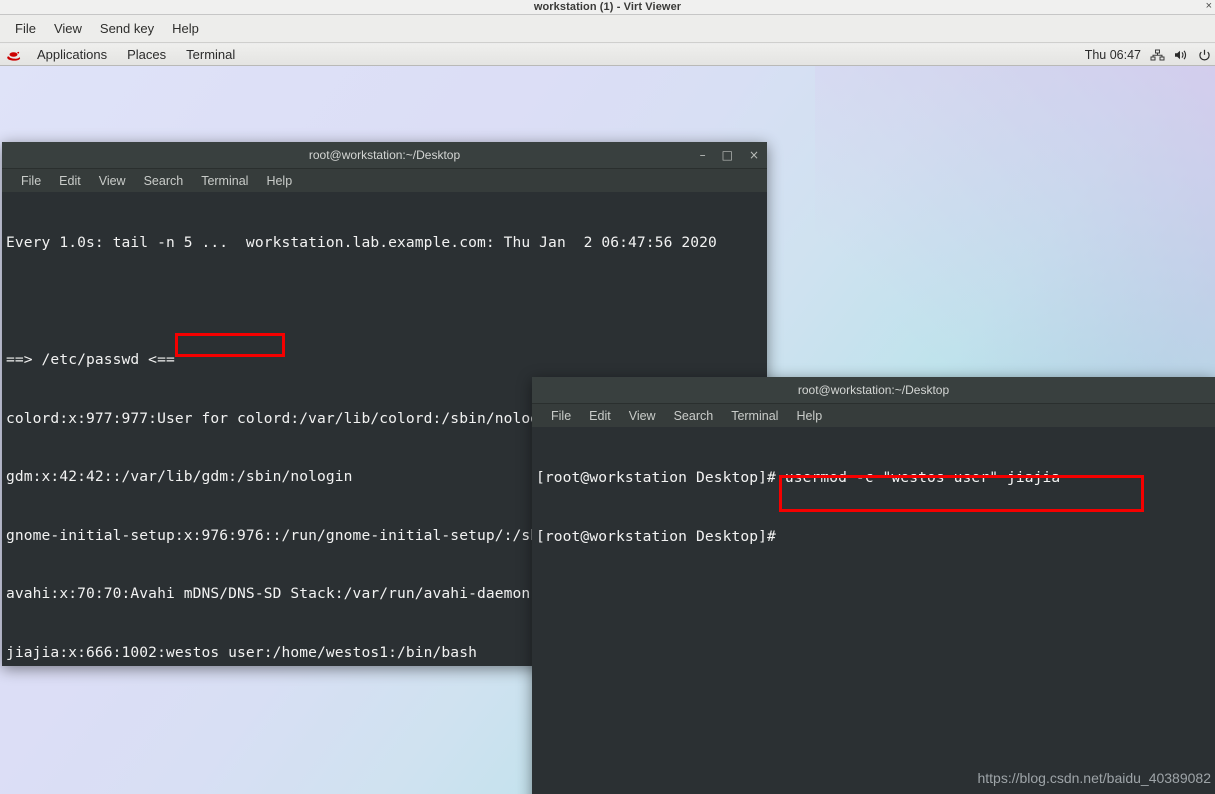 The height and width of the screenshot is (794, 1215). What do you see at coordinates (1157, 55) in the screenshot?
I see `network-icon` at bounding box center [1157, 55].